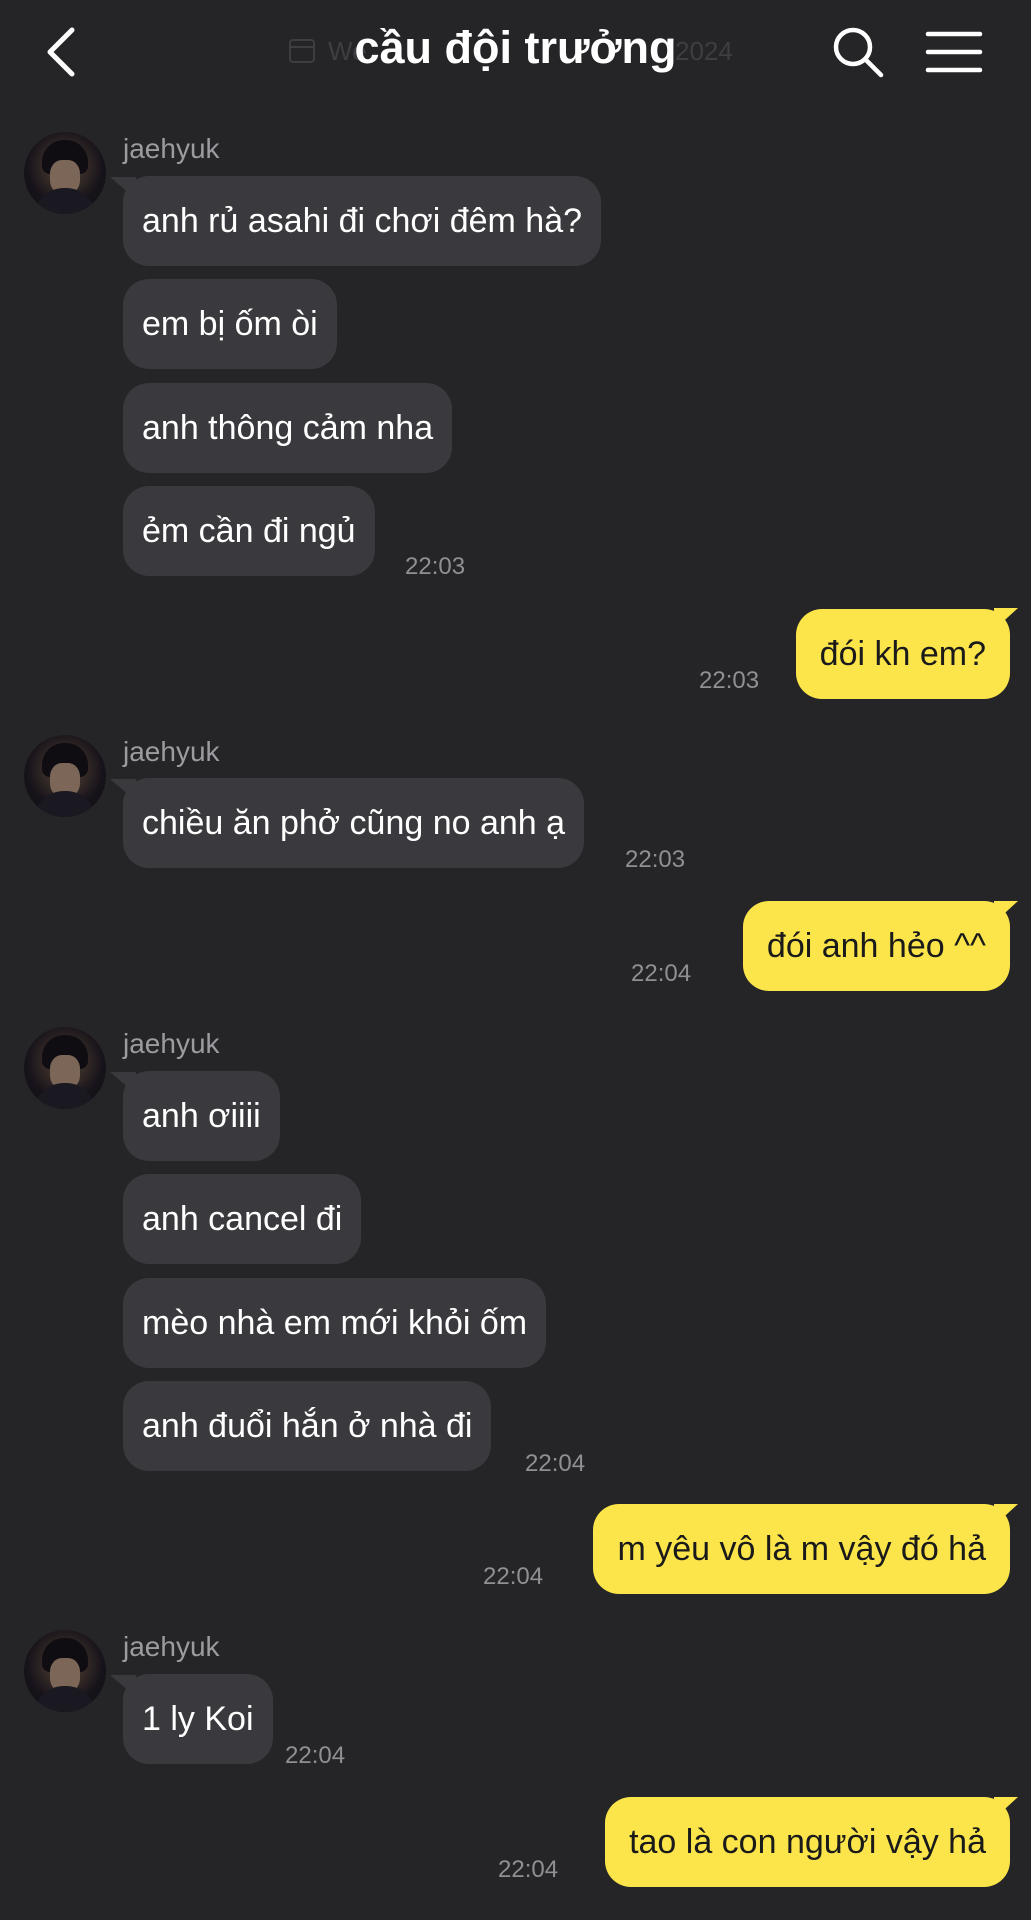 The width and height of the screenshot is (1031, 1920). I want to click on message-bubble-incoming: anh cancel đi, so click(242, 1219).